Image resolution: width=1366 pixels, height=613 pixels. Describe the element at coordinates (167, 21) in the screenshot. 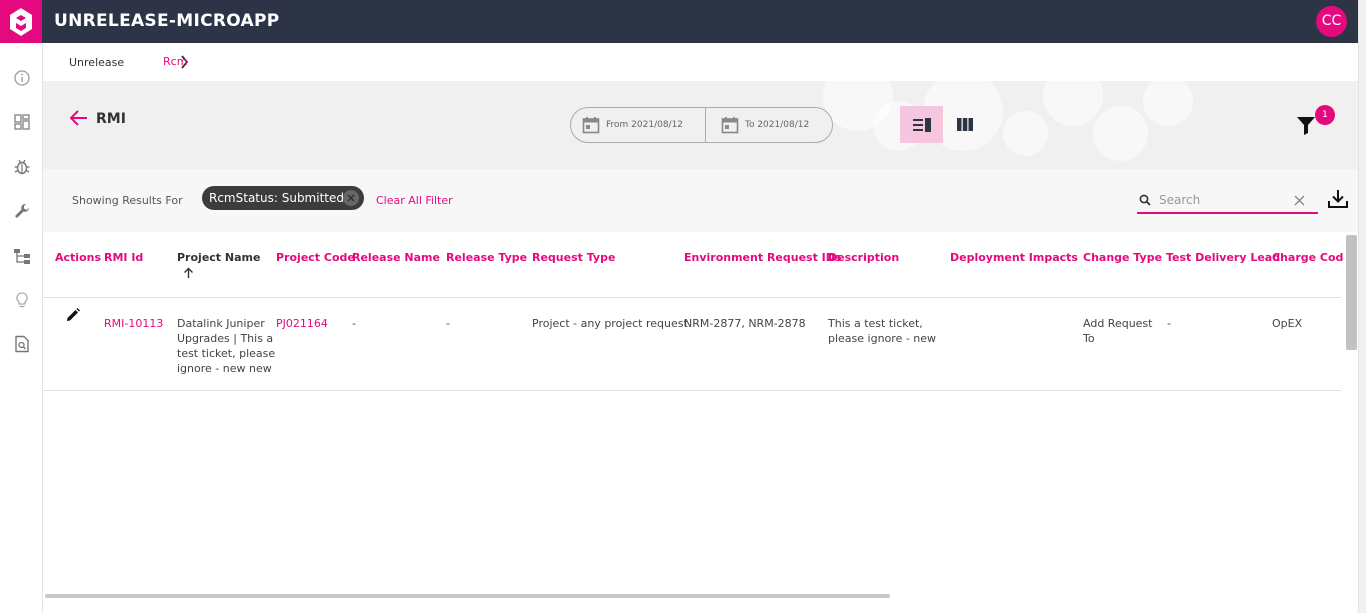

I see `app-title: UNRELEASE-MICROAPP` at that location.